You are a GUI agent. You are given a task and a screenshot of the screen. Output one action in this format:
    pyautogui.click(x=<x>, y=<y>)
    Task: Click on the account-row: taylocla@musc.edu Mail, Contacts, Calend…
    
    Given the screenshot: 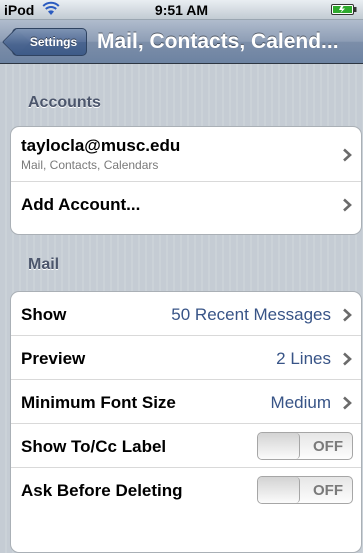 What is the action you would take?
    pyautogui.click(x=186, y=154)
    